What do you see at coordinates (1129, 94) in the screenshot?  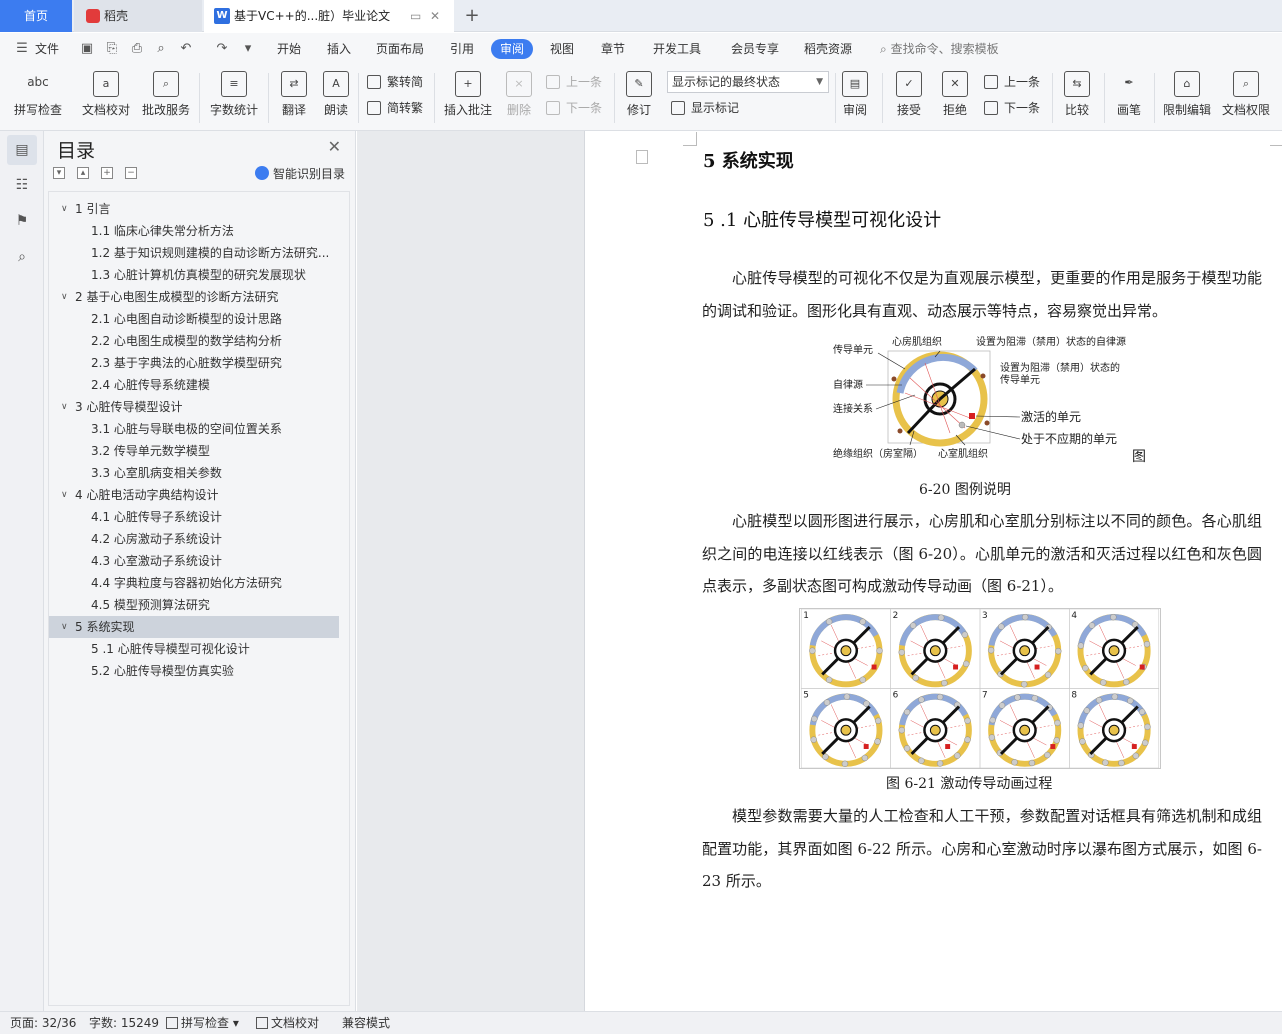 I see `pen-button: ✒ 画笔` at bounding box center [1129, 94].